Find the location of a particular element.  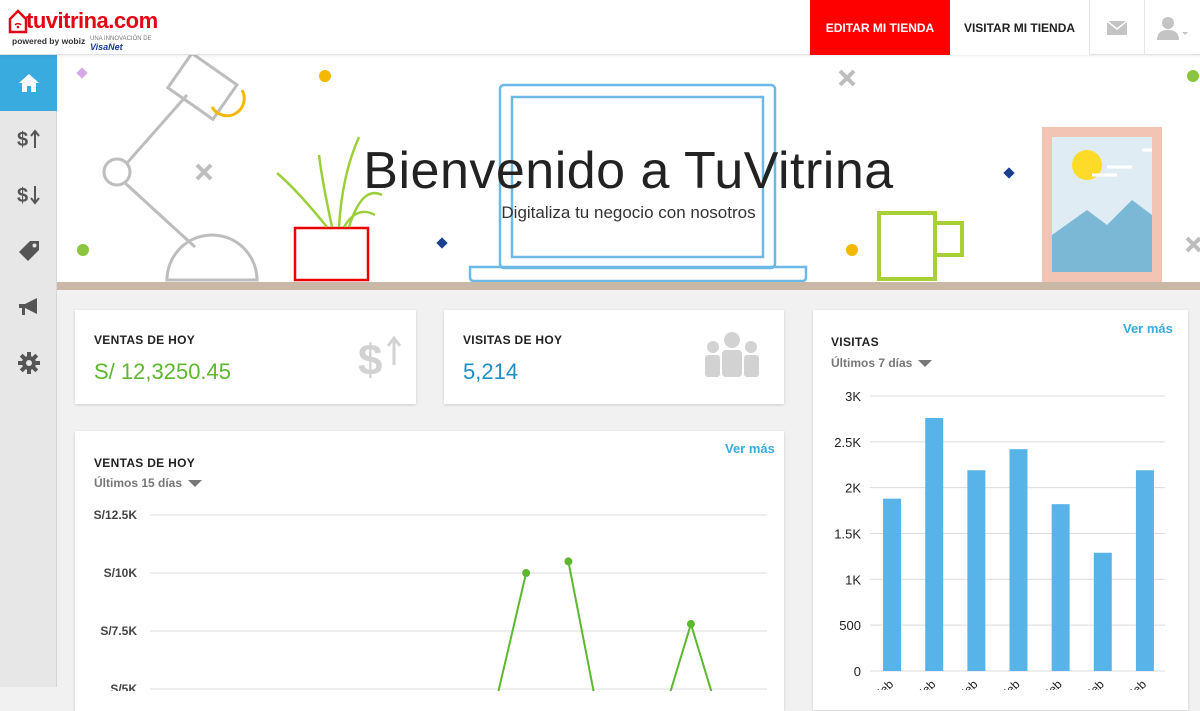

y-tick-label: S/10K is located at coordinates (121, 573).